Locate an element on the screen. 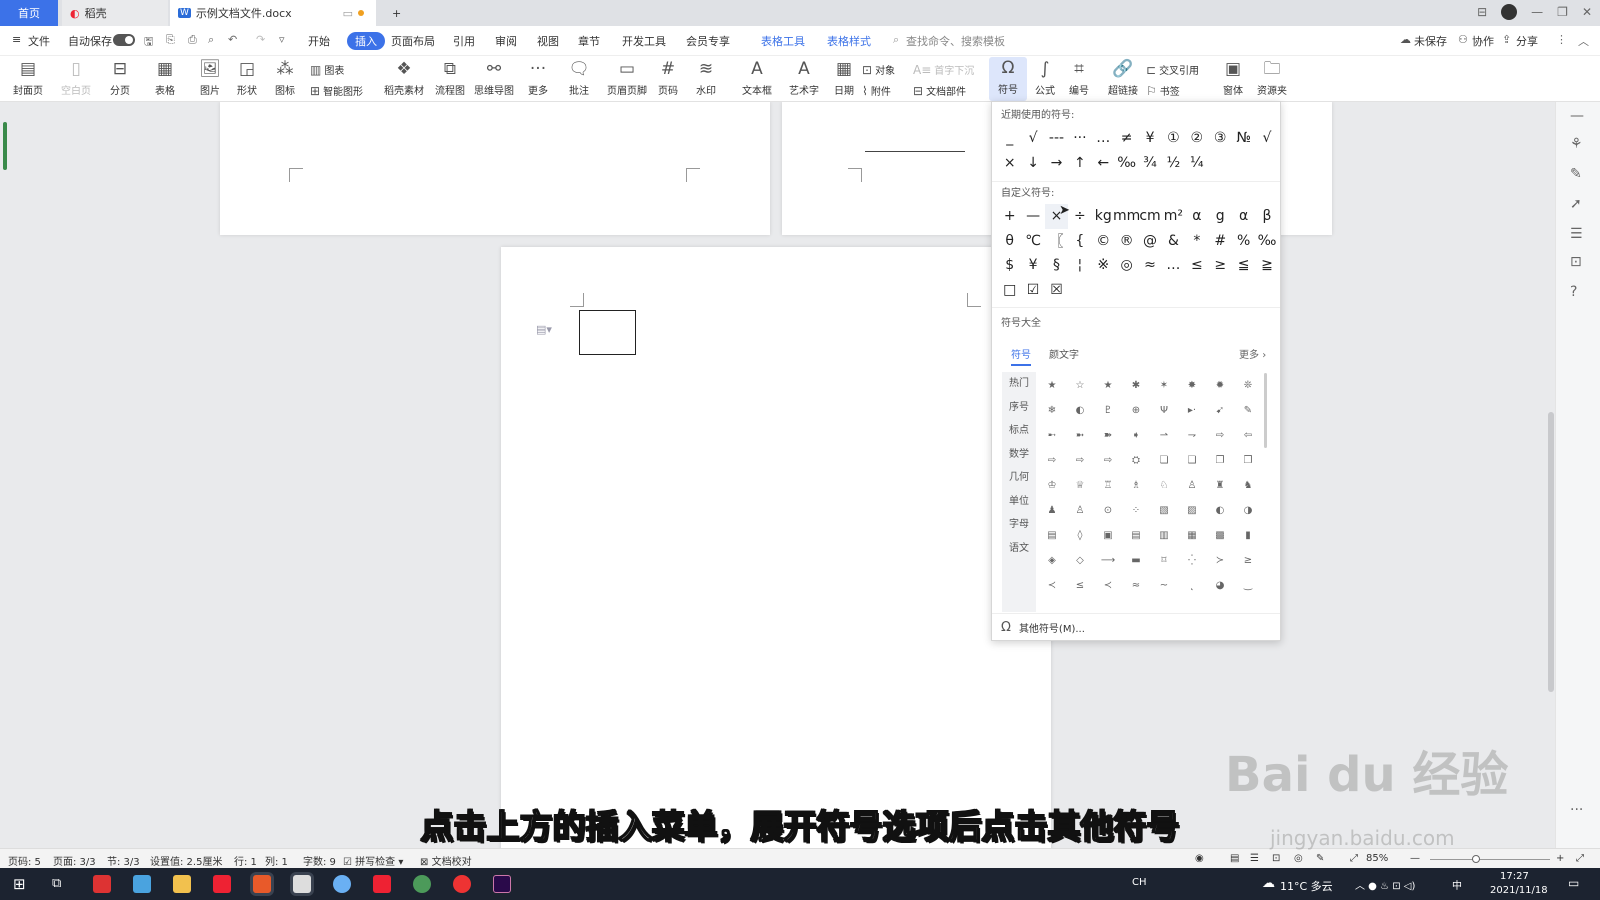  category-item: 几何 is located at coordinates (1019, 478).